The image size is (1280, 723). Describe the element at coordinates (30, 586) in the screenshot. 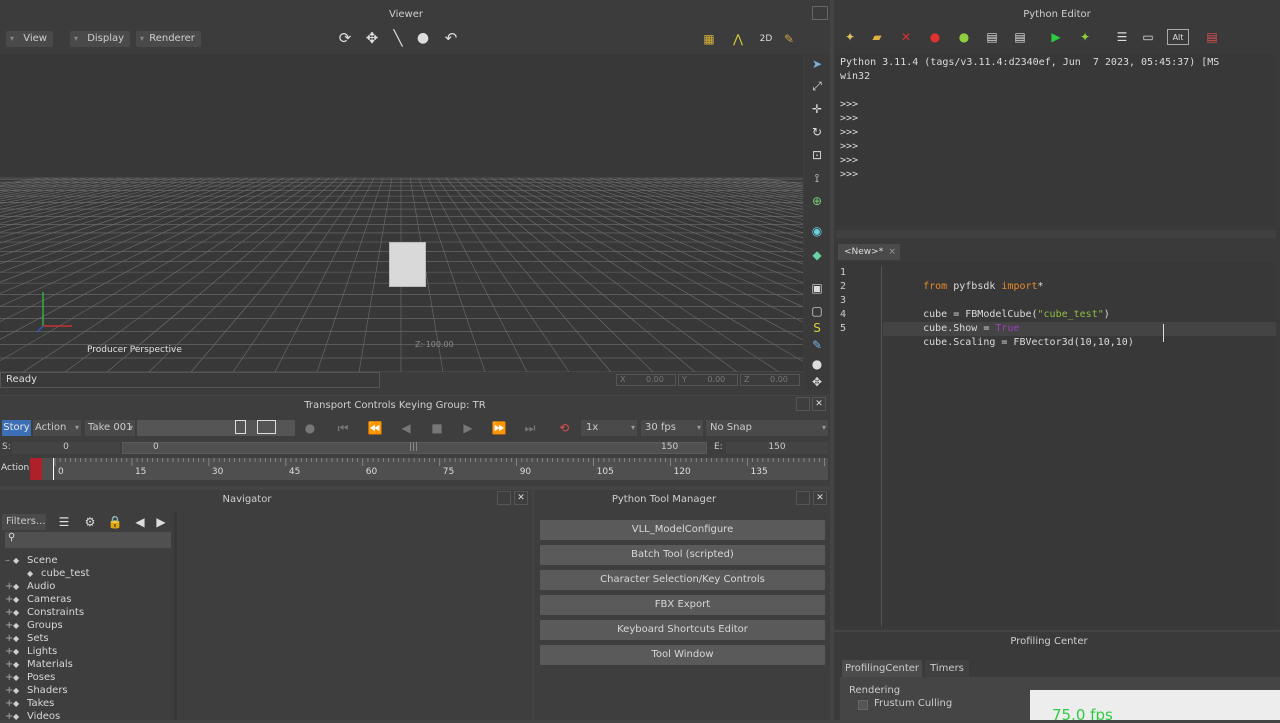

I see `tree-item: +◆ Audio` at that location.